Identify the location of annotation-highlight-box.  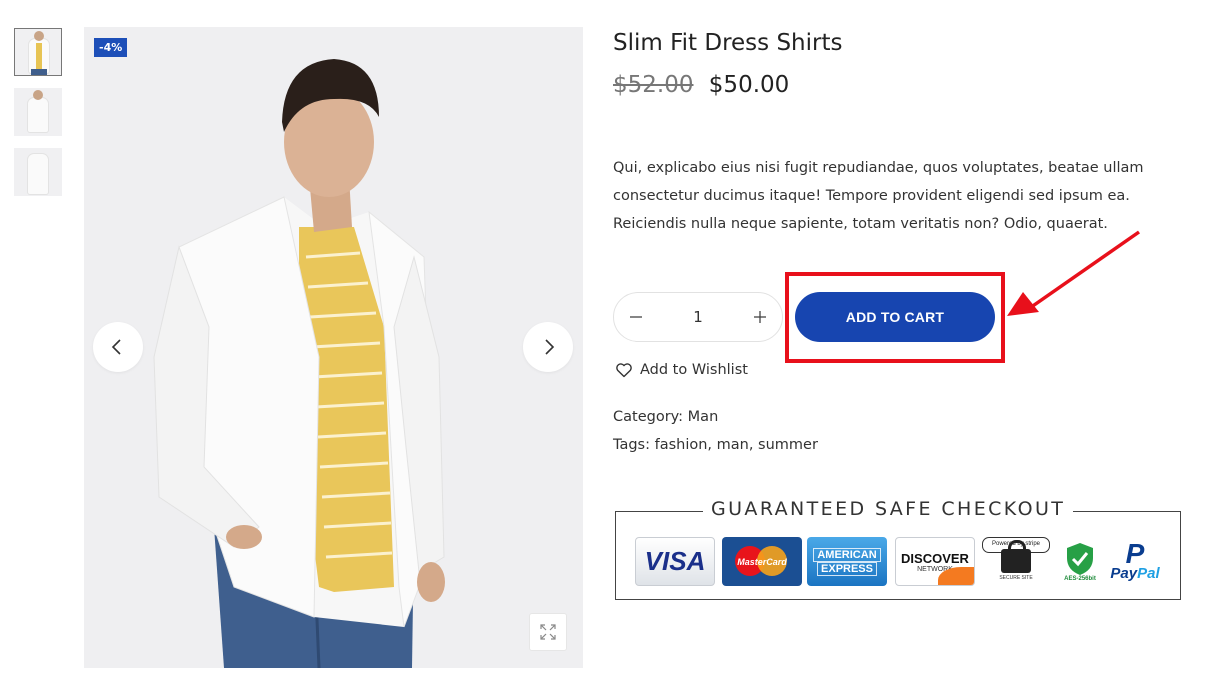
(895, 317).